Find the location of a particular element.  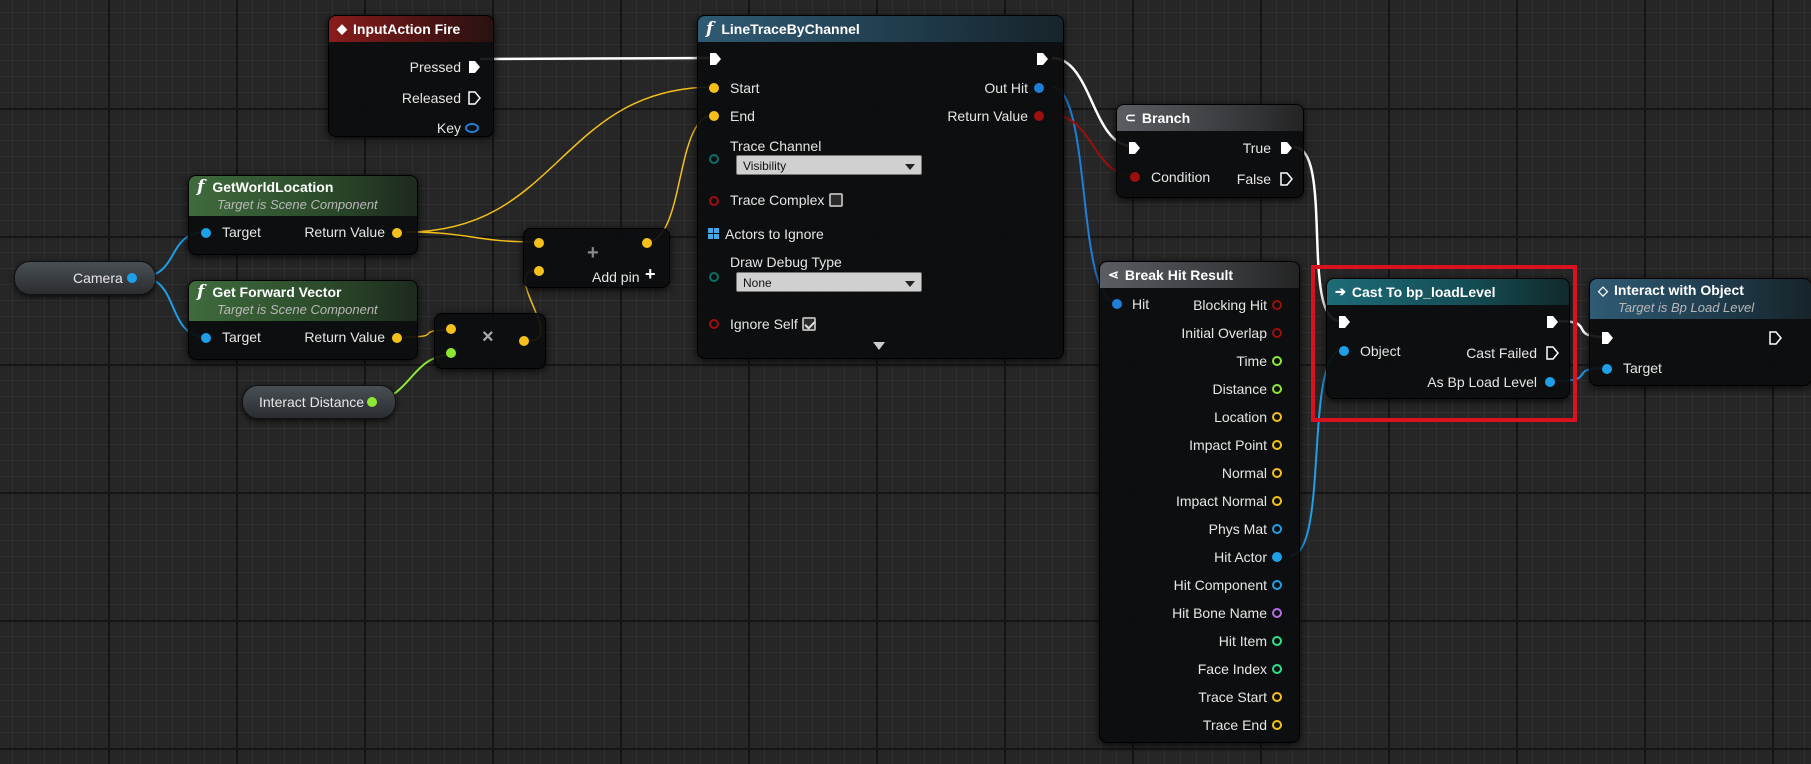

return-value-bool-pin is located at coordinates (1039, 116).